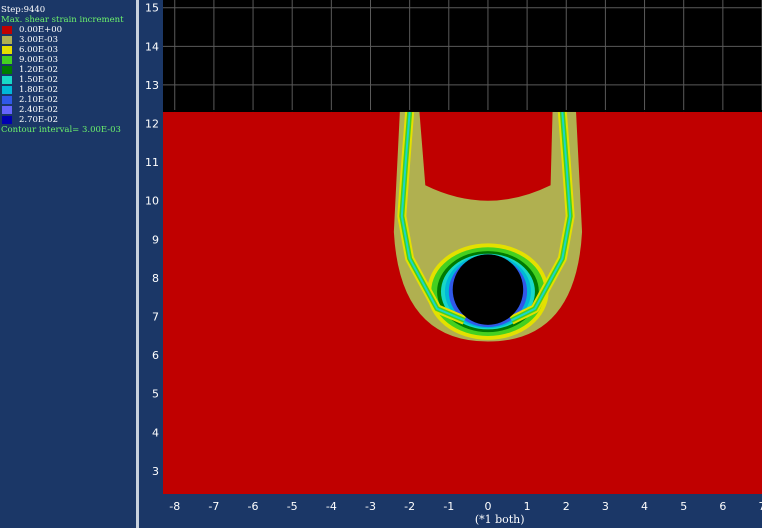 Image resolution: width=762 pixels, height=528 pixels. What do you see at coordinates (38, 60) in the screenshot?
I see `legend-value: 9.00E-03` at bounding box center [38, 60].